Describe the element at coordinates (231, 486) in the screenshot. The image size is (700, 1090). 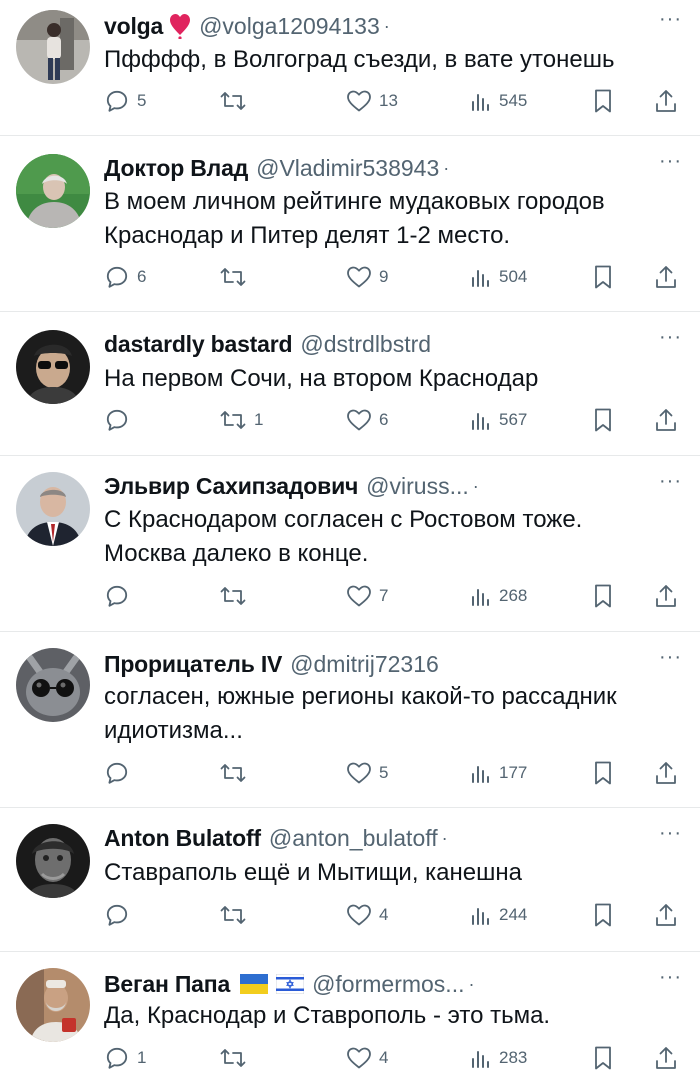
I see `display-name: Эльвир Сахипзадович` at that location.